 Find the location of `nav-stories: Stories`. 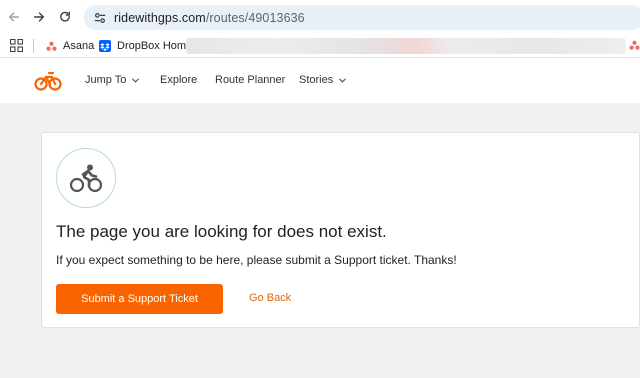

nav-stories: Stories is located at coordinates (323, 80).